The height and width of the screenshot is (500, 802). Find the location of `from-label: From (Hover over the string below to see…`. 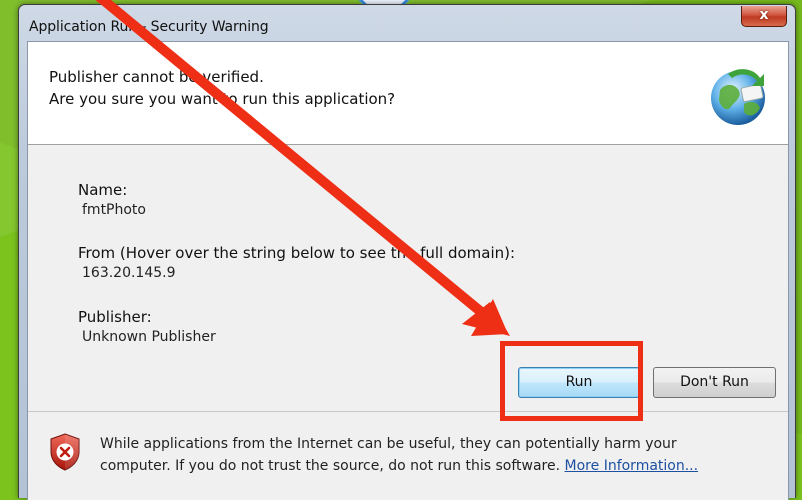

from-label: From (Hover over the string below to see… is located at coordinates (297, 253).